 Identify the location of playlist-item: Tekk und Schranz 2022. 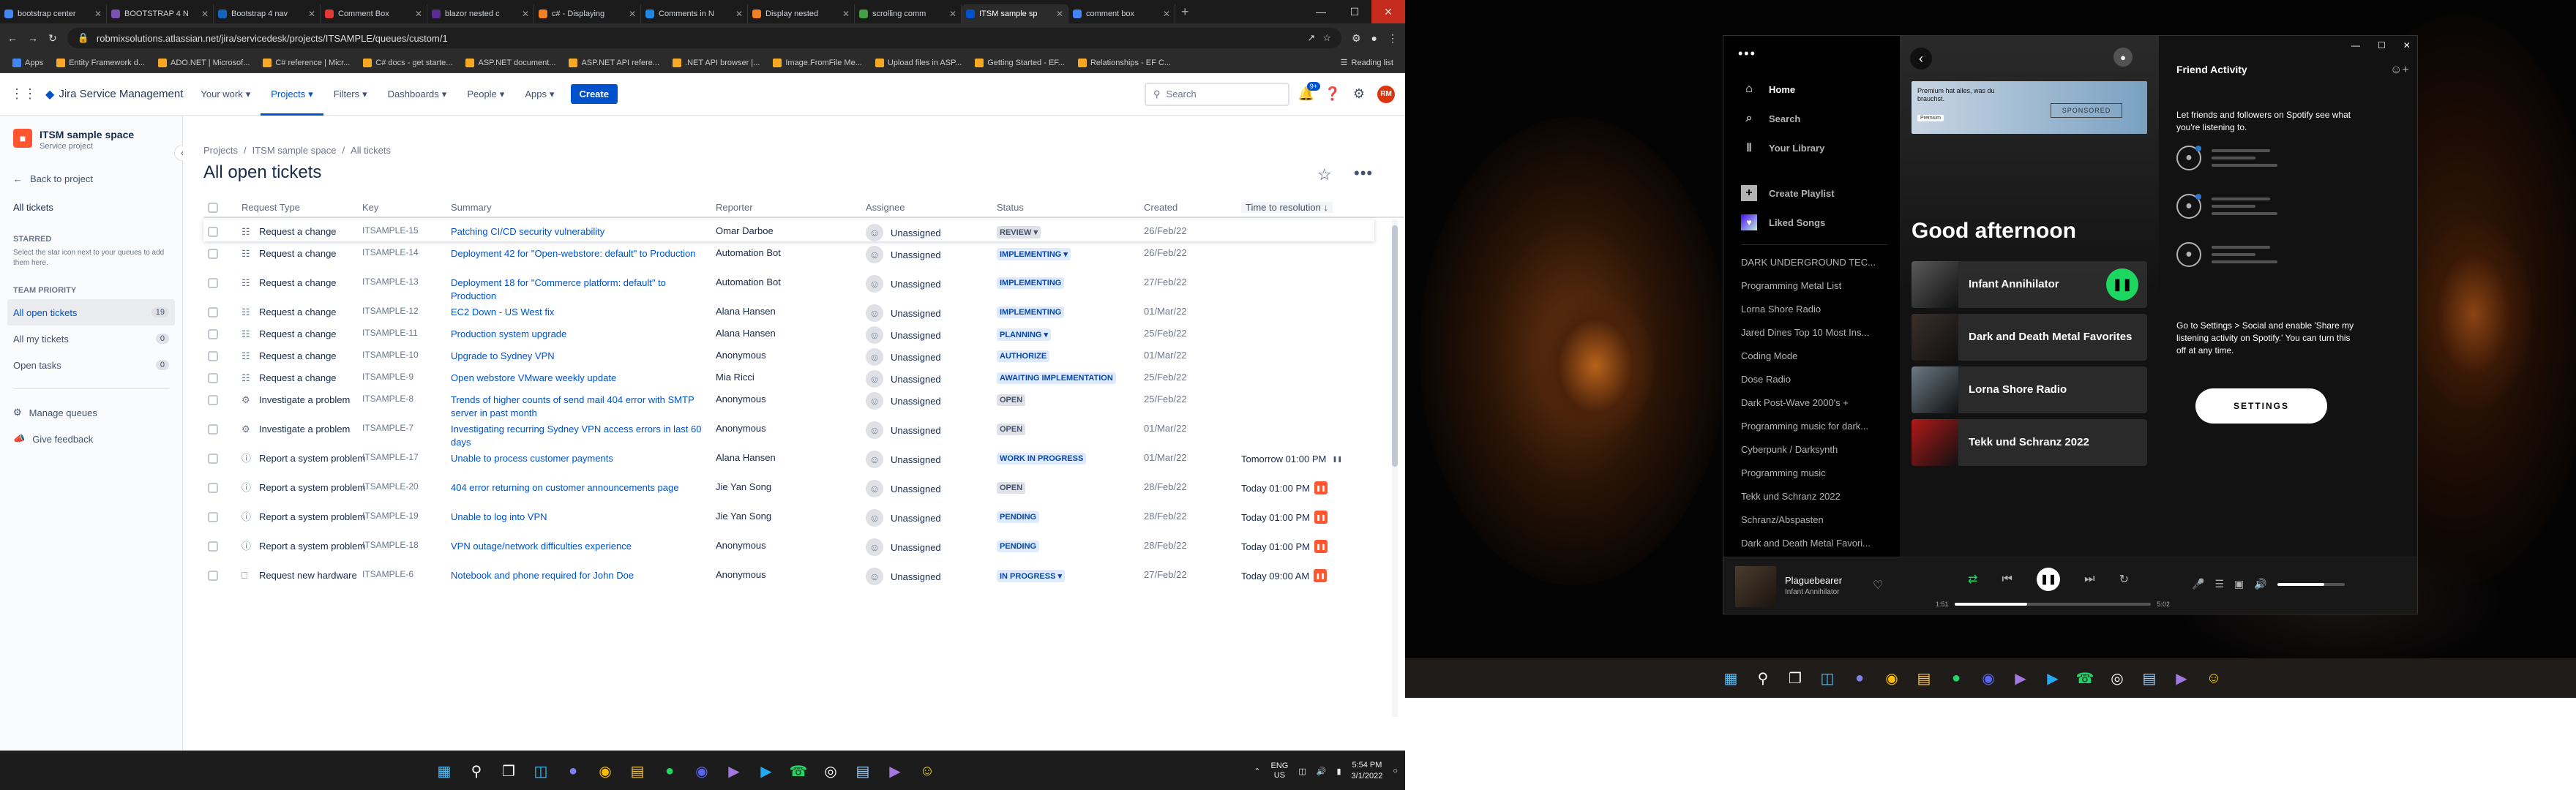
(1814, 496).